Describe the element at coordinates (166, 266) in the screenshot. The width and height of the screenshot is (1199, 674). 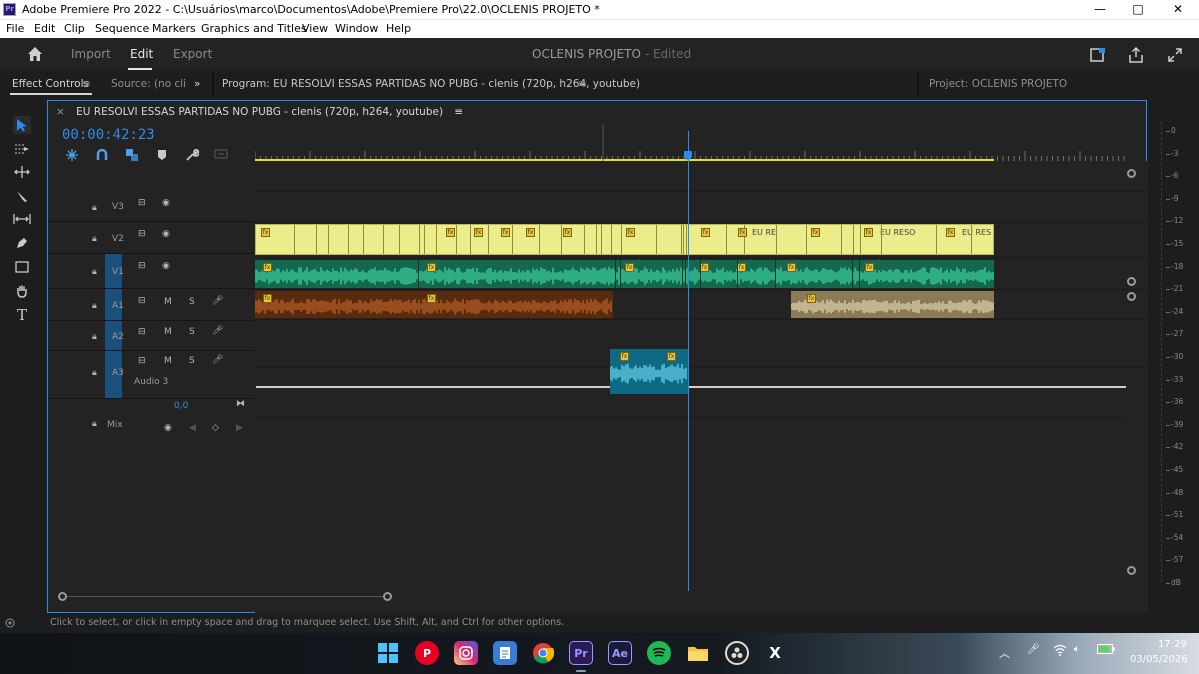
I see `eye-icon: ◉` at that location.